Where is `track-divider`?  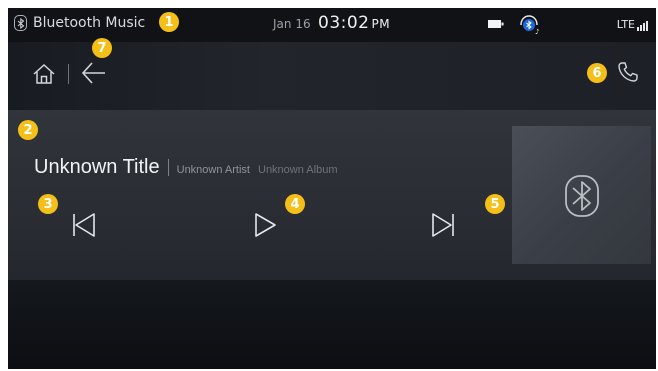 track-divider is located at coordinates (168, 167).